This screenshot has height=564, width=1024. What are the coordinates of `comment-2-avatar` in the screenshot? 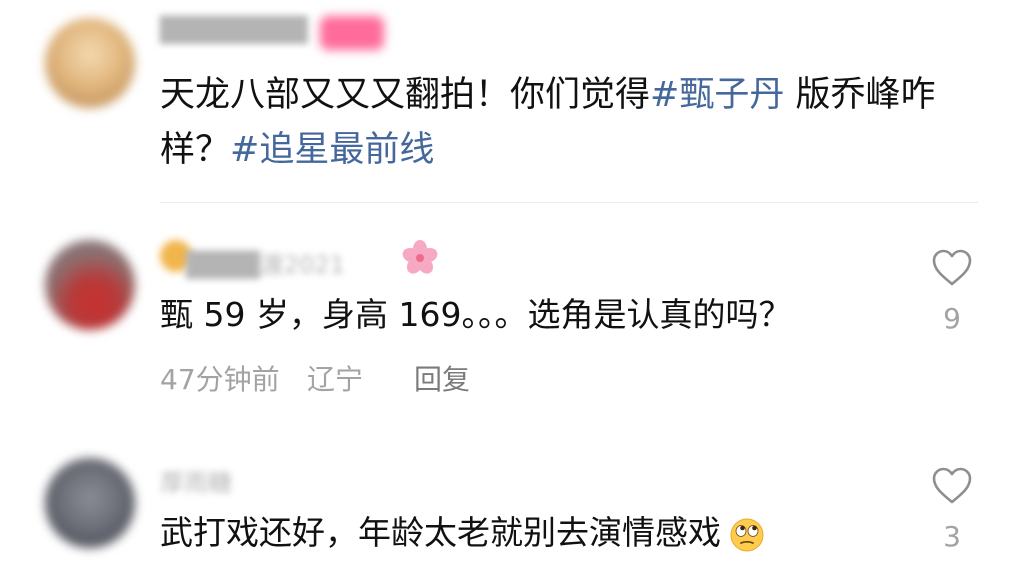 It's located at (90, 503).